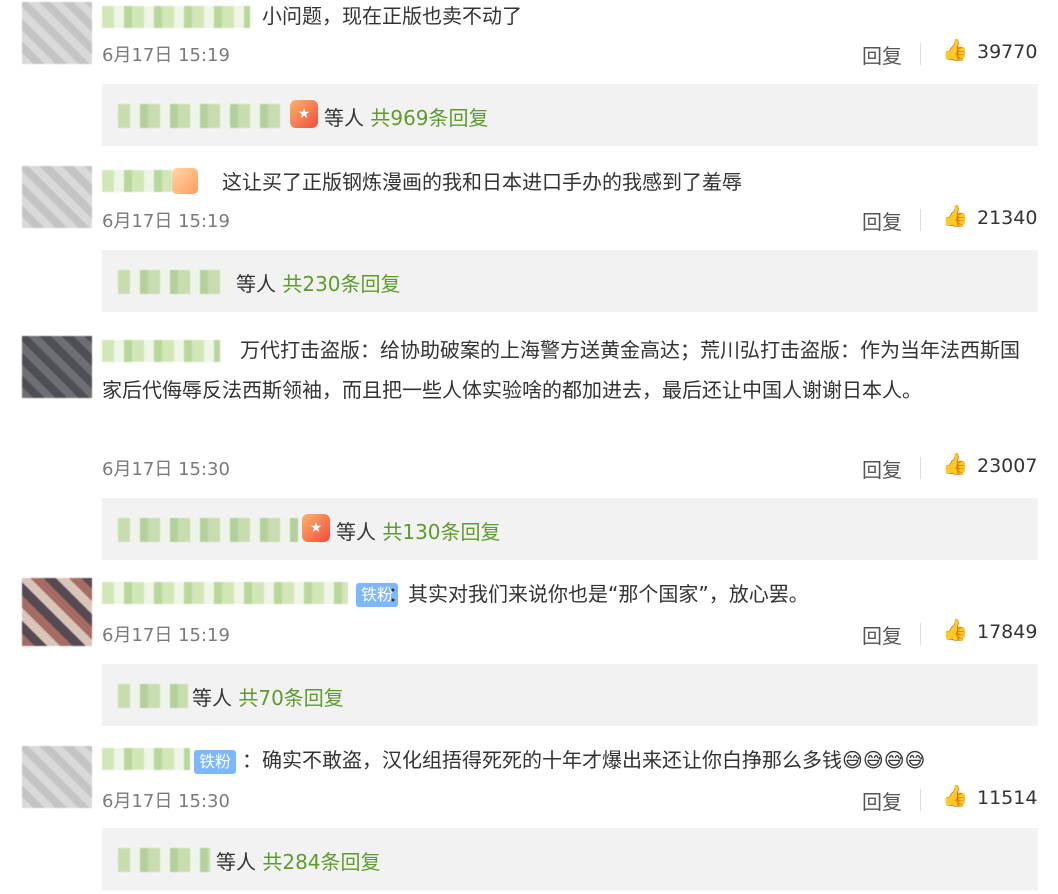  What do you see at coordinates (429, 118) in the screenshot?
I see `replies-count: 共969条回复` at bounding box center [429, 118].